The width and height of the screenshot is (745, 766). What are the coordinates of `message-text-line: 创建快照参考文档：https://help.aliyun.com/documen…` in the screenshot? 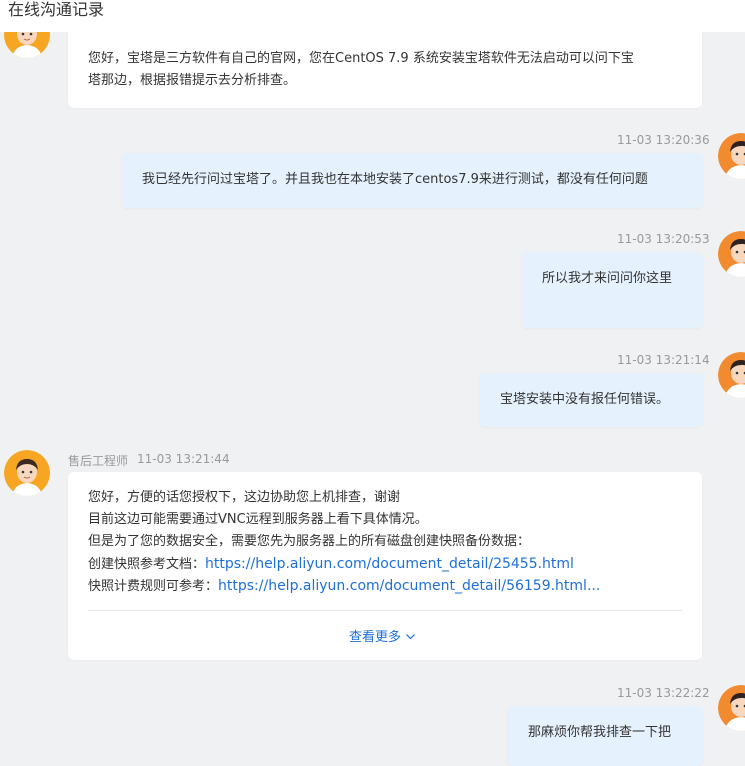 It's located at (331, 564).